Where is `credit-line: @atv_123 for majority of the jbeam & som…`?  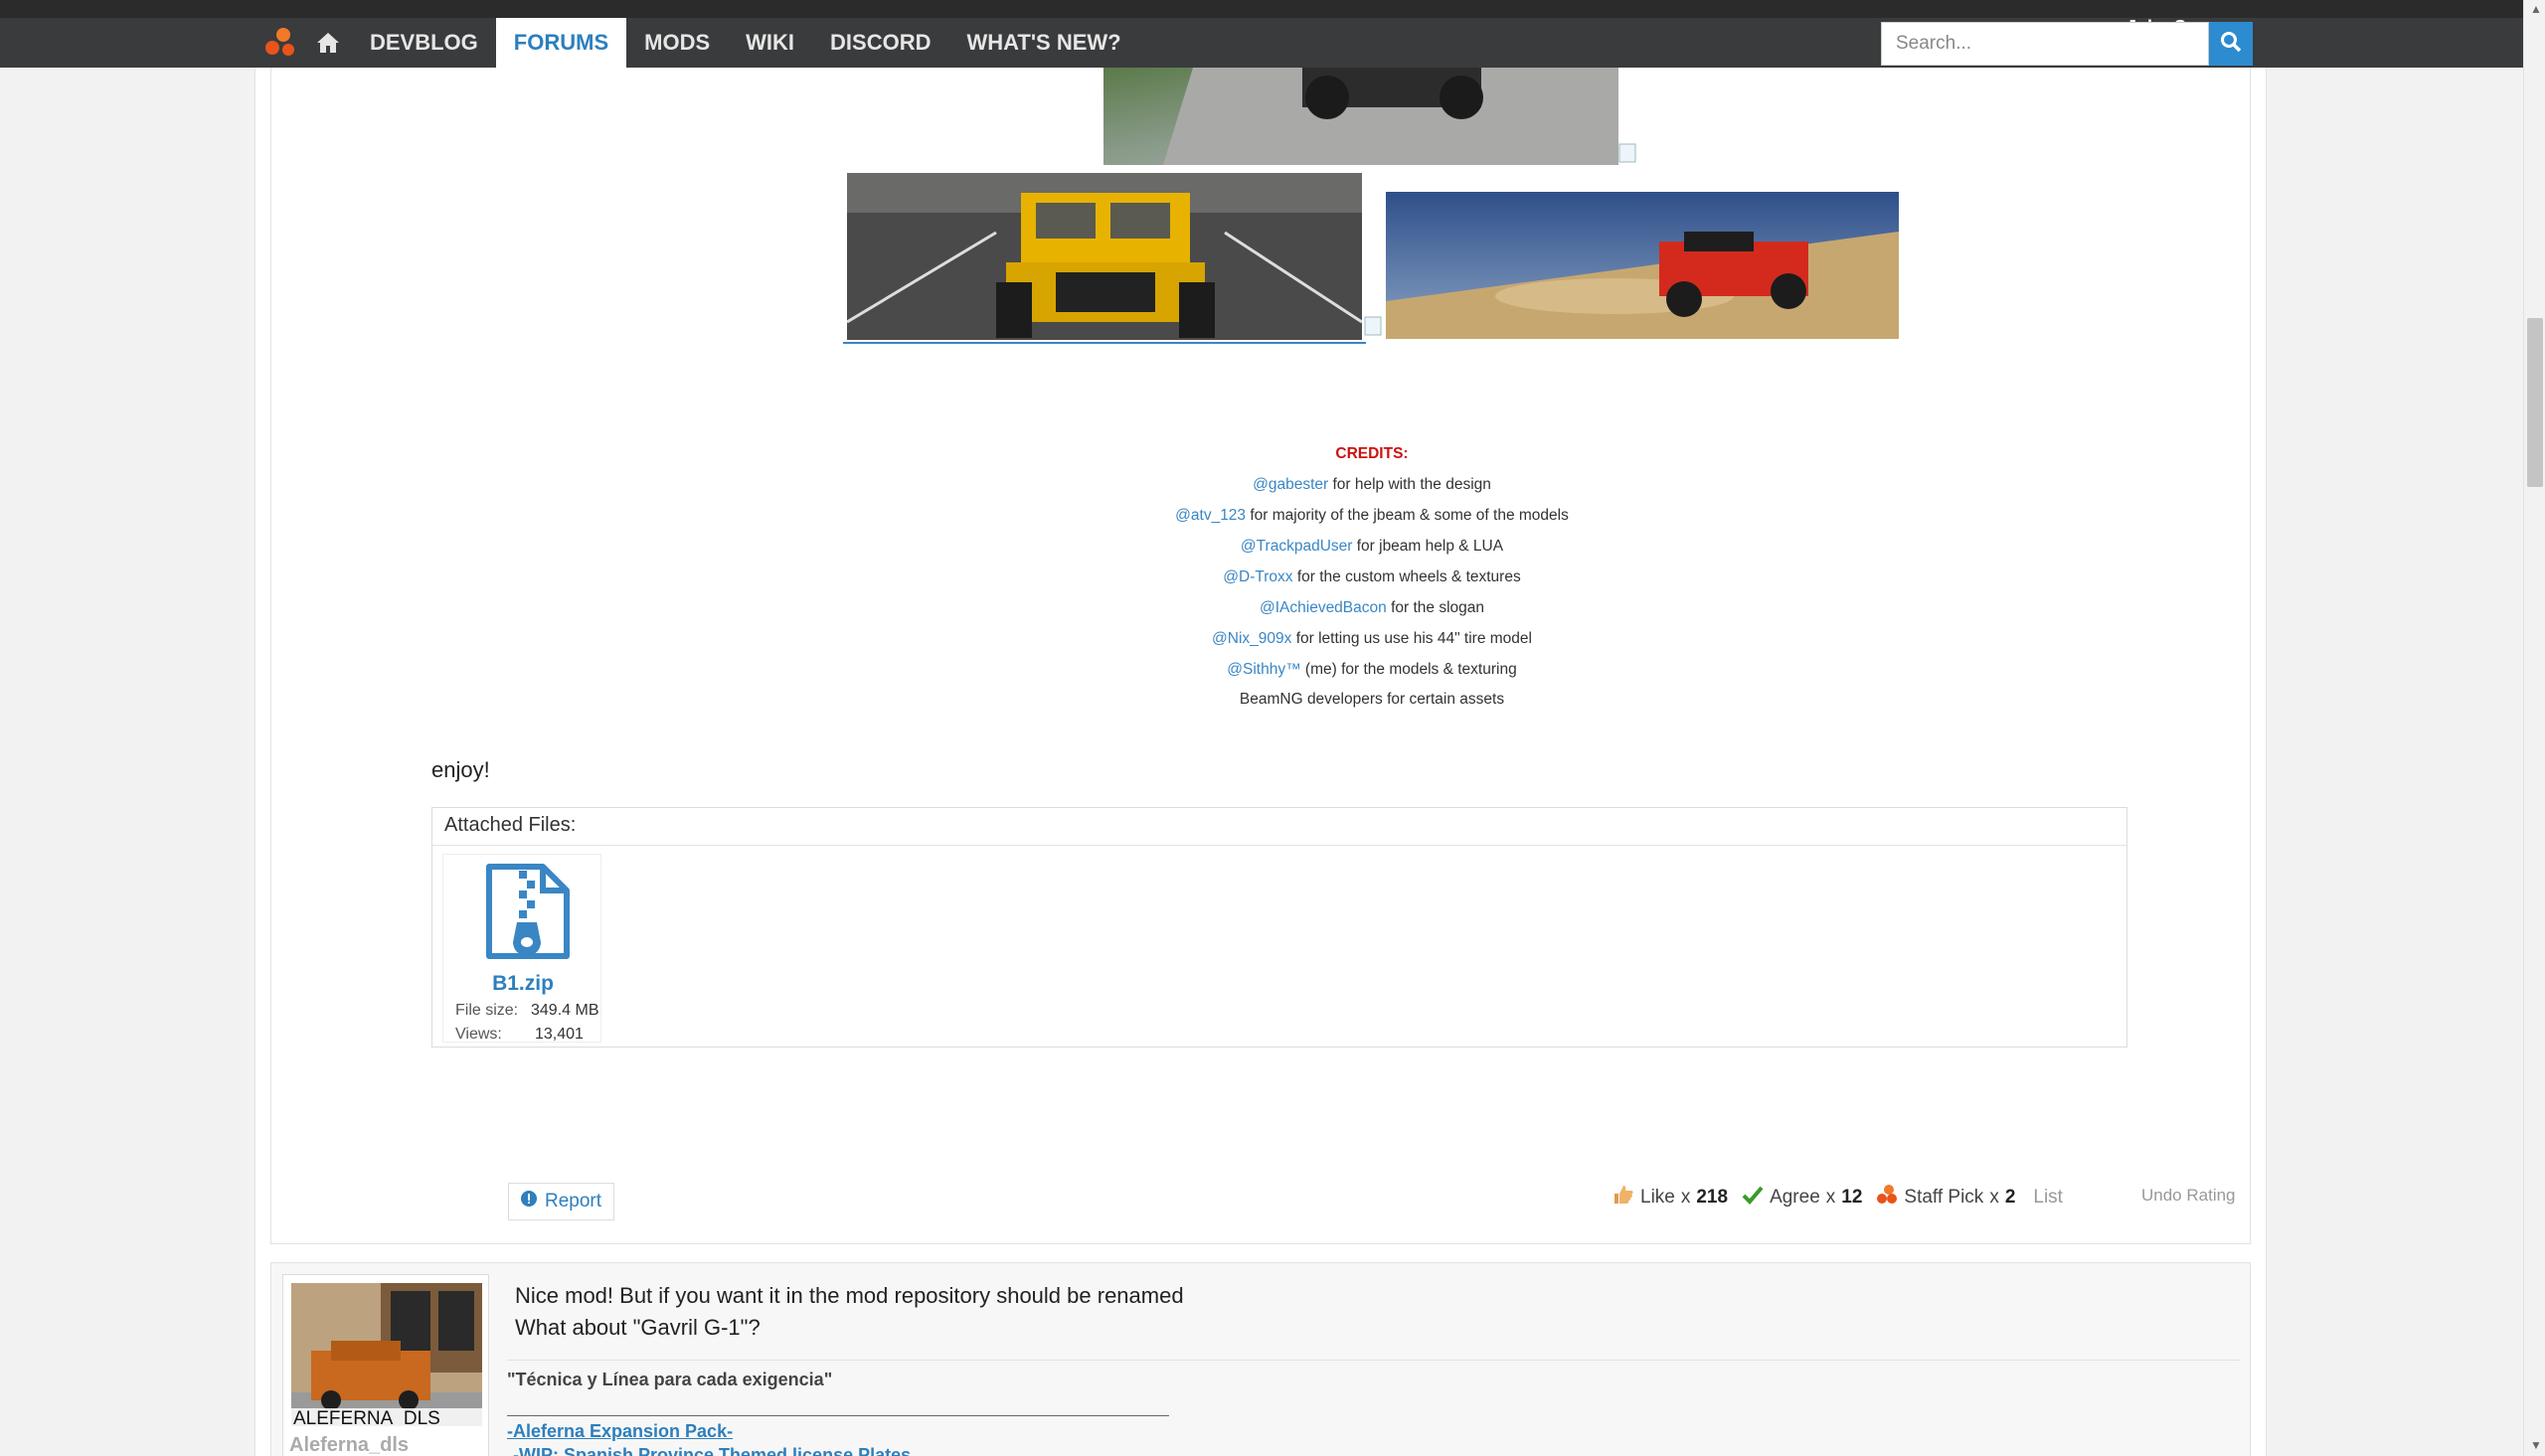
credit-line: @atv_123 for majority of the jbeam & som… is located at coordinates (1372, 515).